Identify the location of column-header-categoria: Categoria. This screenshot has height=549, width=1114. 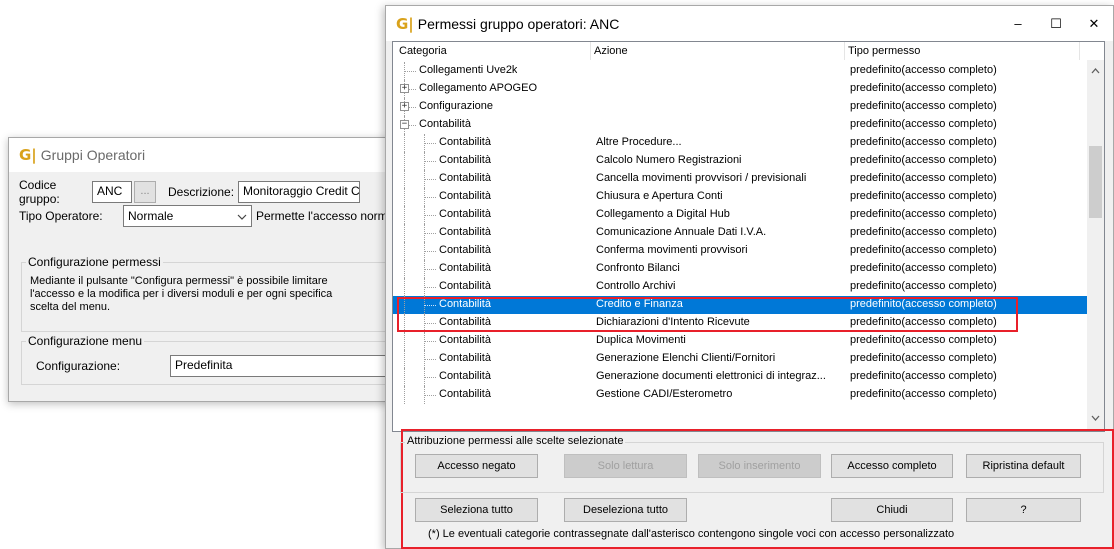
(423, 51).